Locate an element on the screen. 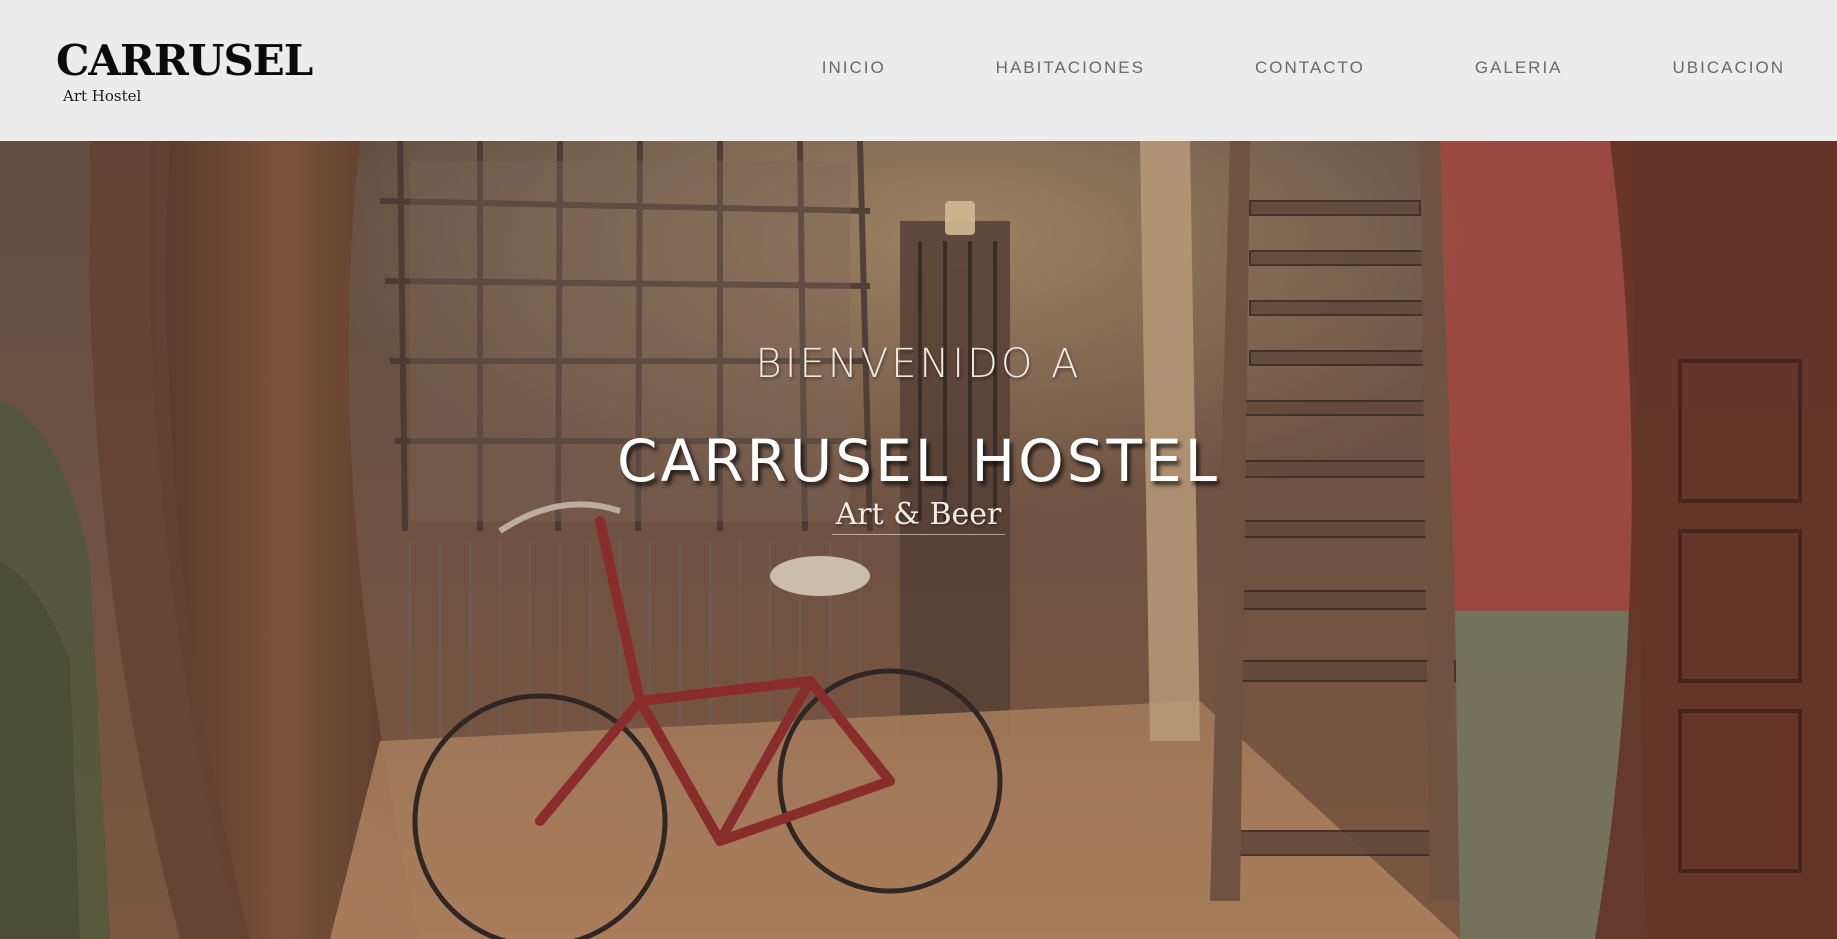 The image size is (1837, 939). nav-item-galeria: GALERIA is located at coordinates (1519, 68).